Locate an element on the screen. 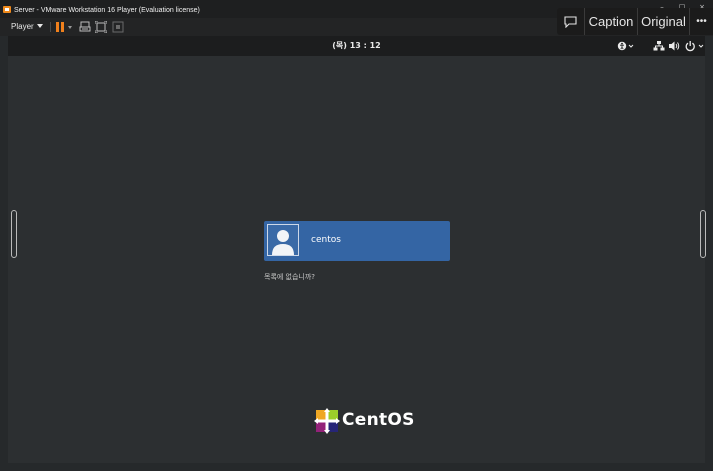 The width and height of the screenshot is (713, 471). chat-bubble-icon is located at coordinates (570, 21).